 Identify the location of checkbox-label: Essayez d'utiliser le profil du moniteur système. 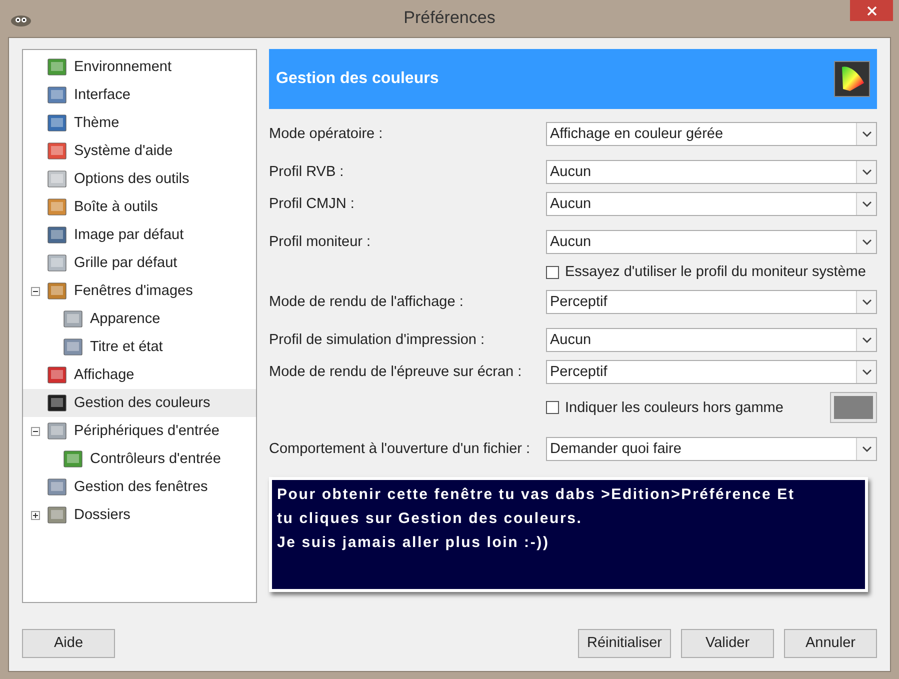
(715, 272).